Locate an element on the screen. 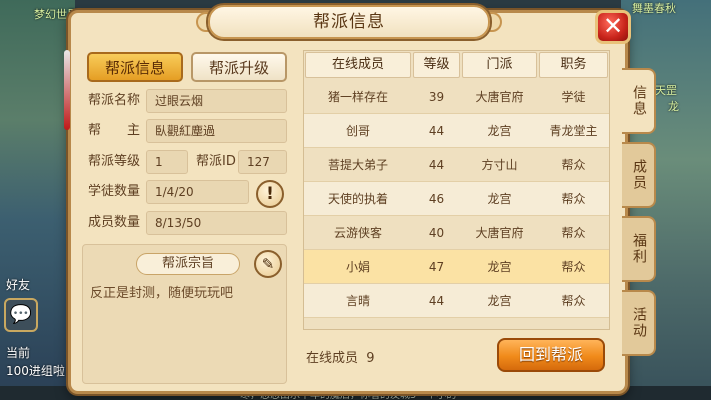 The width and height of the screenshot is (711, 400). current-channel-label: 当前 is located at coordinates (18, 353).